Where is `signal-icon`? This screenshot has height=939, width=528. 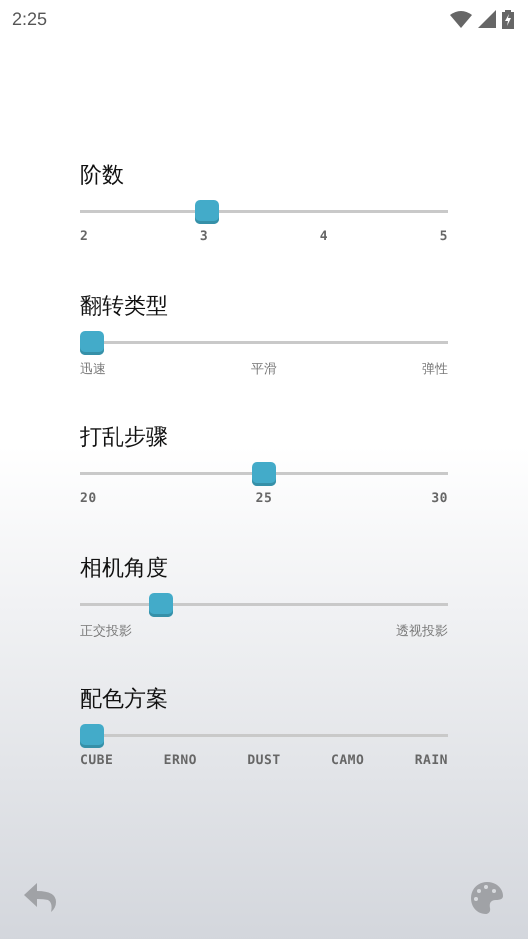
signal-icon is located at coordinates (487, 19).